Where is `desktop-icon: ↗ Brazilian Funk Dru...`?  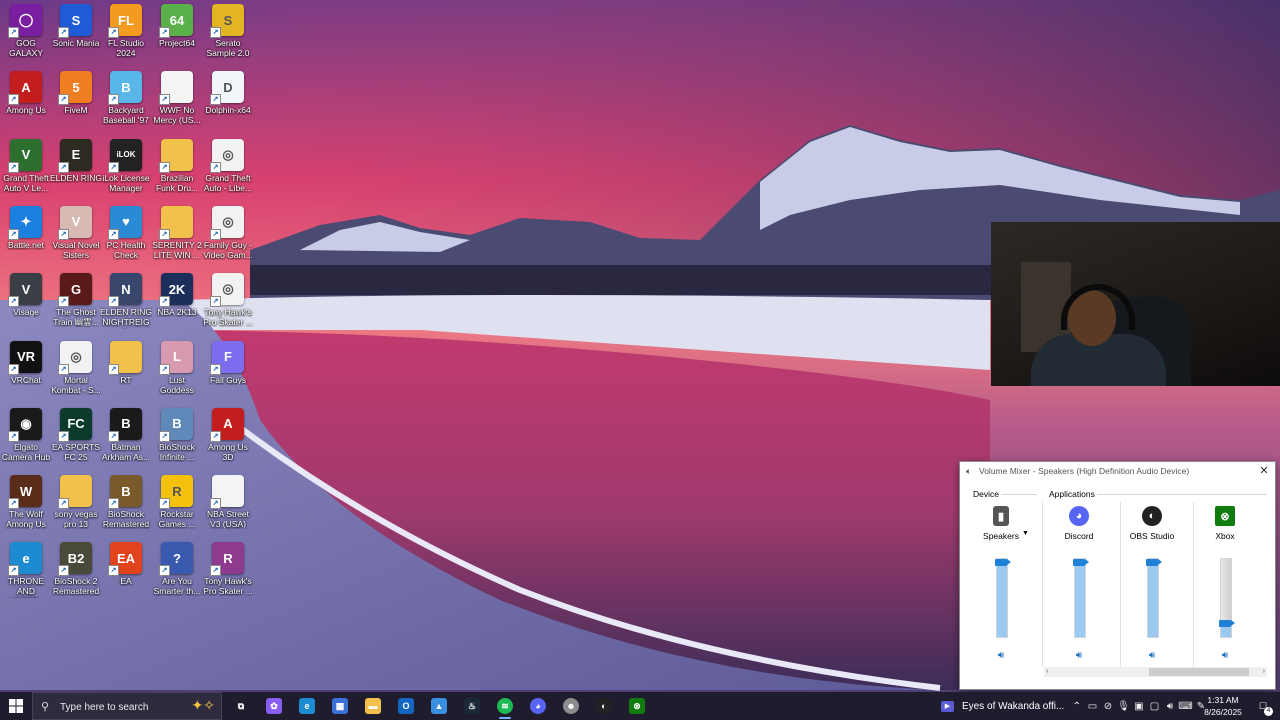 desktop-icon: ↗ Brazilian Funk Dru... is located at coordinates (177, 168).